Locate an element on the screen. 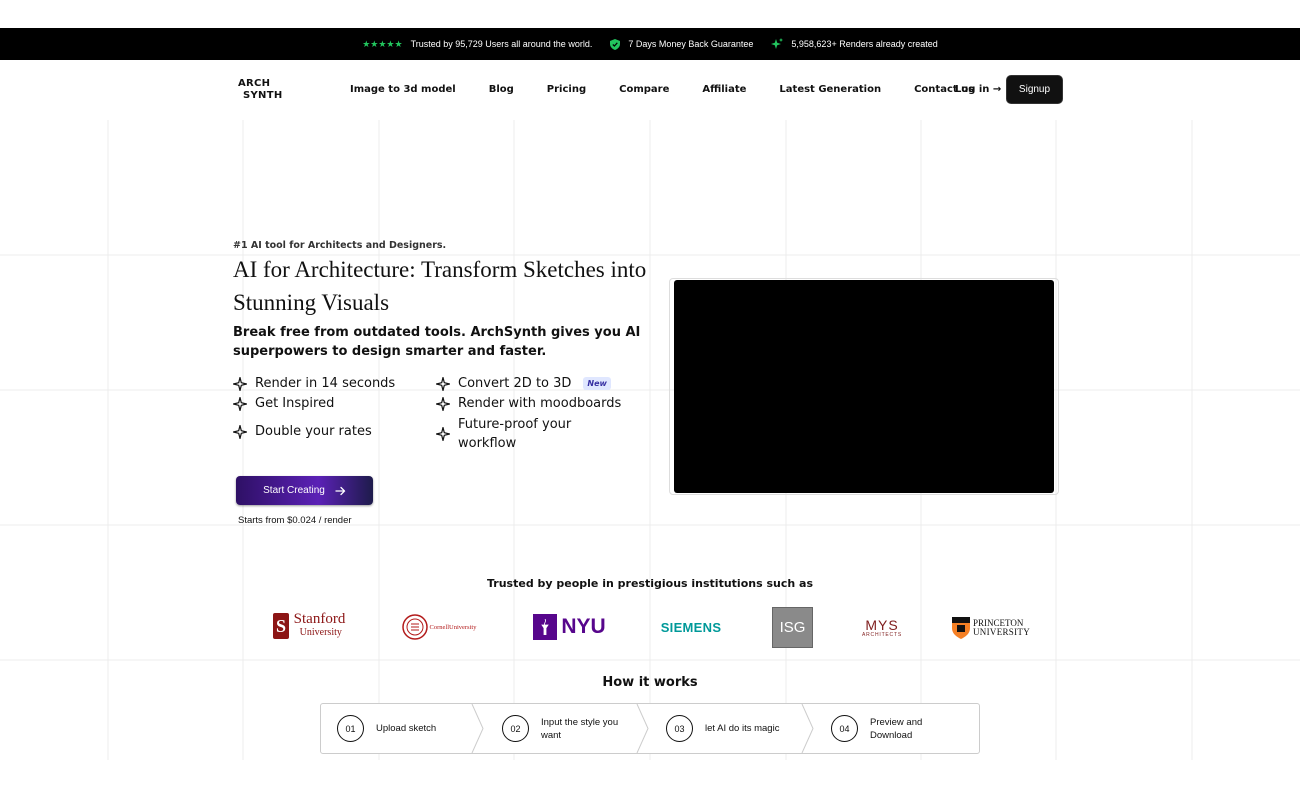 The image size is (1300, 788). feature-item: Future-proof your workflow is located at coordinates (521, 434).